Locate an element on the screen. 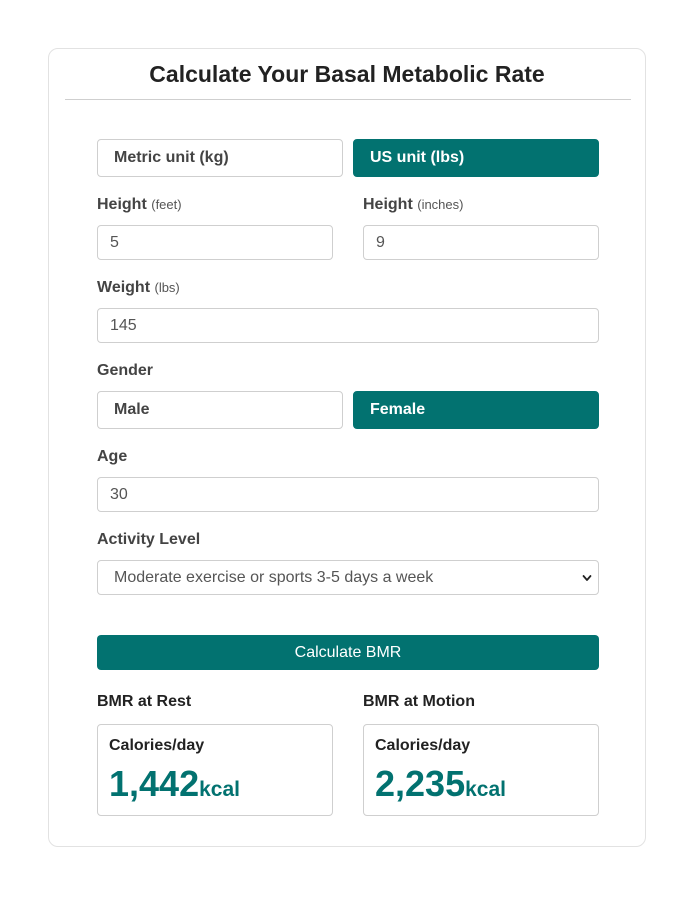 The image size is (700, 900). weight-unit: (lbs) is located at coordinates (167, 287).